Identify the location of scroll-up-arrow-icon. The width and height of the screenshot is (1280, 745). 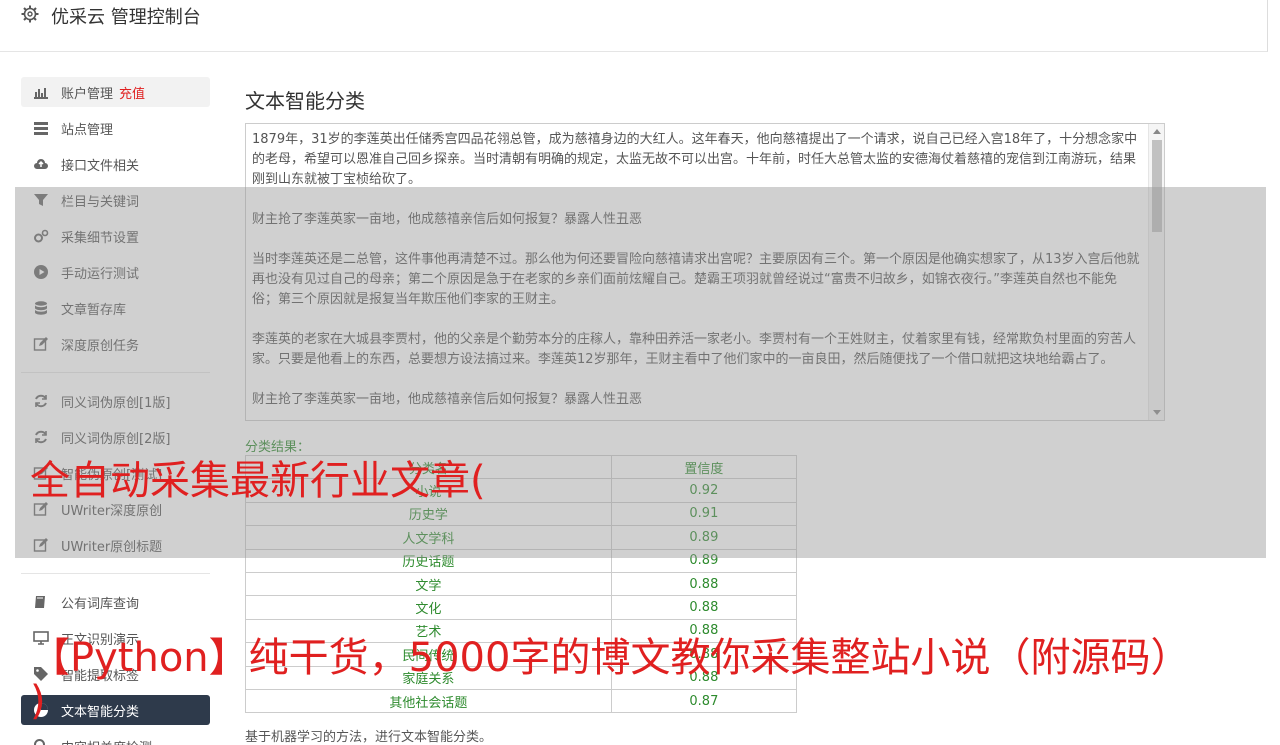
(1157, 131).